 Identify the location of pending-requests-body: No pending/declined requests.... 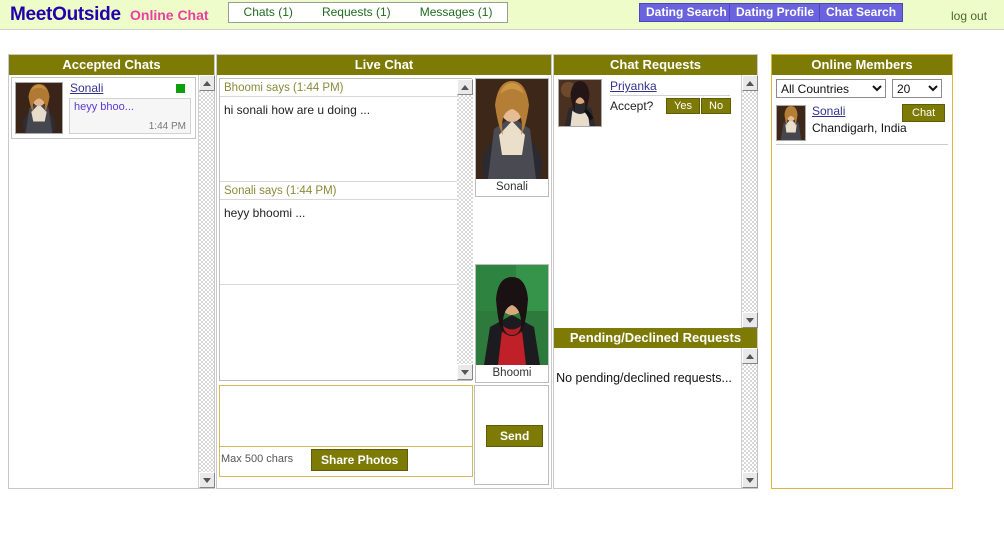
(655, 418).